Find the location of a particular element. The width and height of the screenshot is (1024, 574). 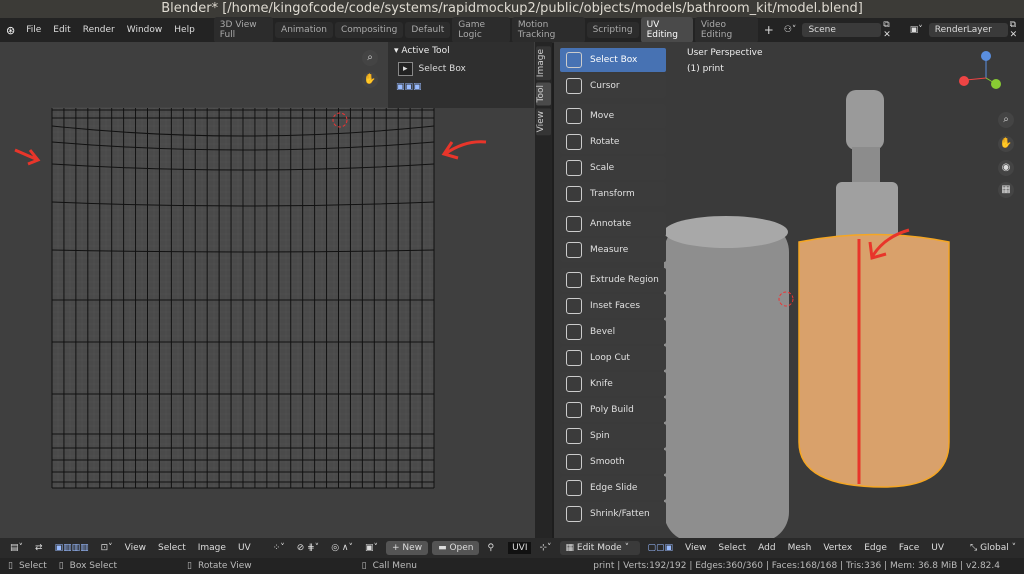

tool-scale: Scale is located at coordinates (613, 168).